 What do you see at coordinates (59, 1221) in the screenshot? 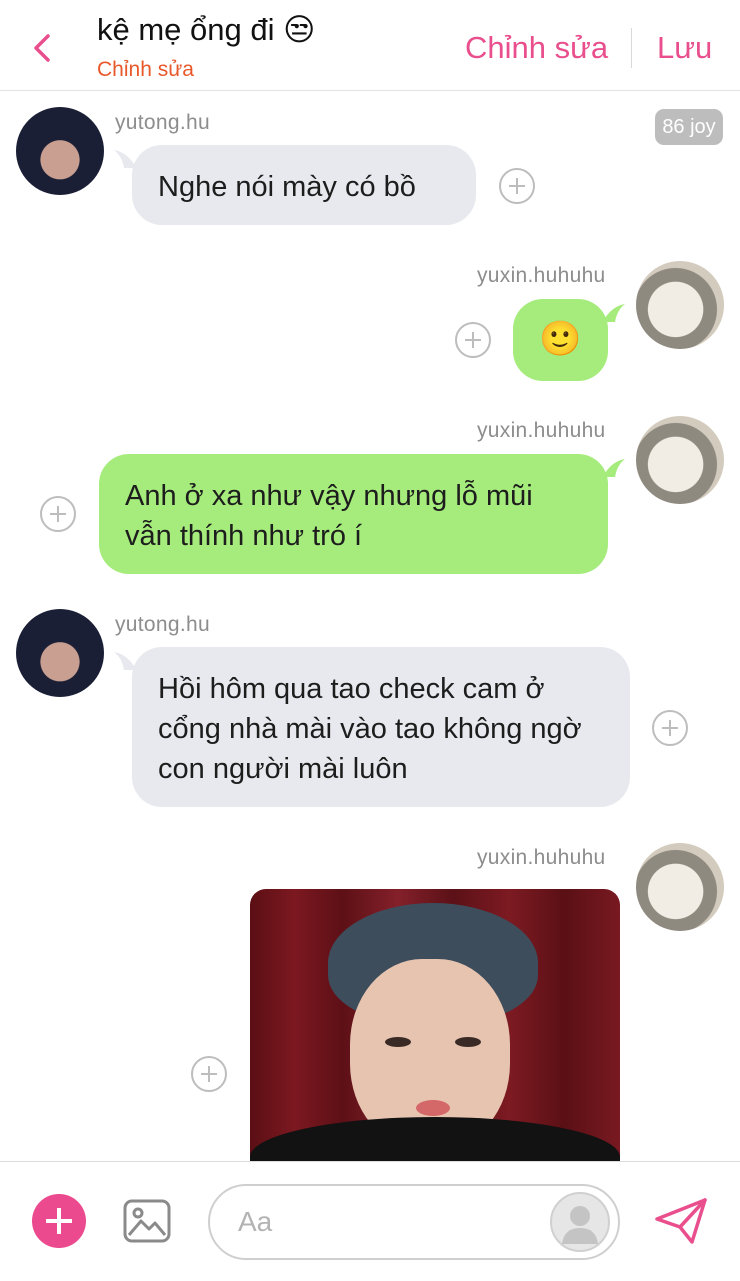
I see `plus-icon` at bounding box center [59, 1221].